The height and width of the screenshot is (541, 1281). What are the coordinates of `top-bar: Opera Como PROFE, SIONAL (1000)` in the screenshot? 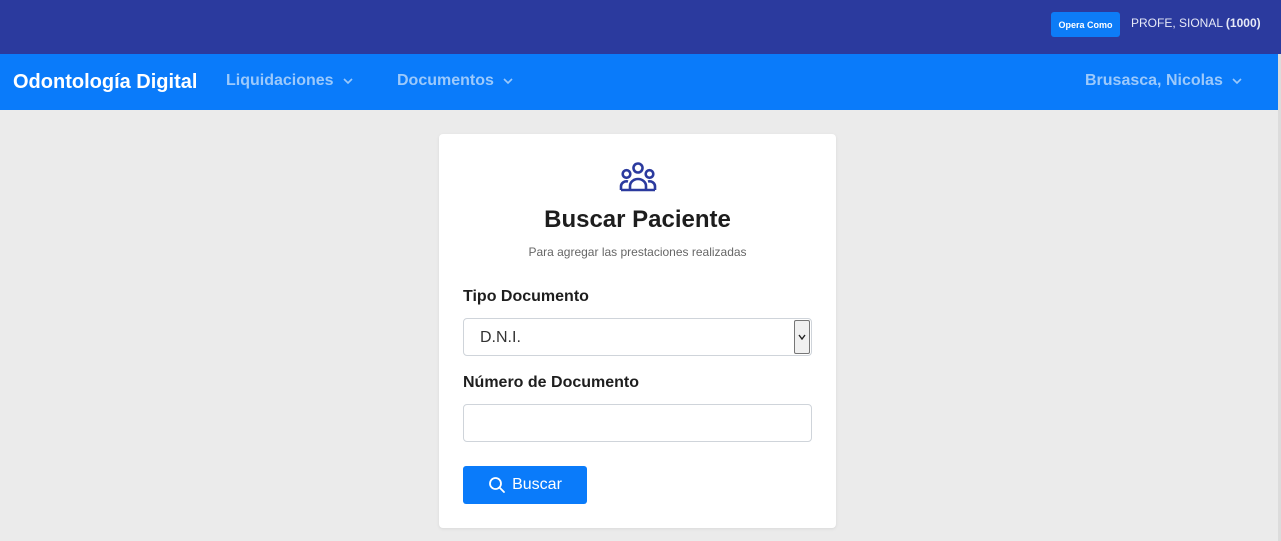 It's located at (640, 27).